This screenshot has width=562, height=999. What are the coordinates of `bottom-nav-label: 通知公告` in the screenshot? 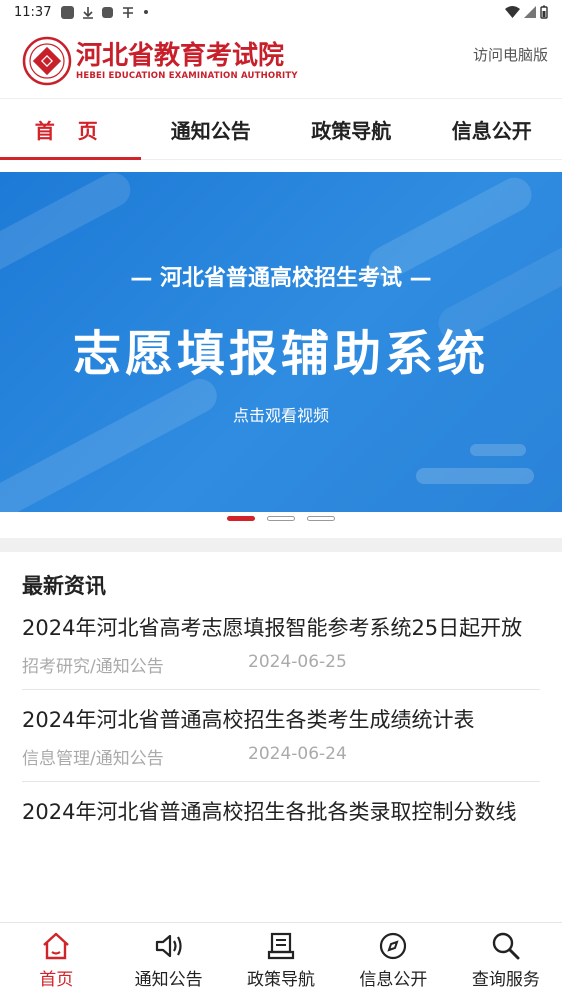 It's located at (168, 980).